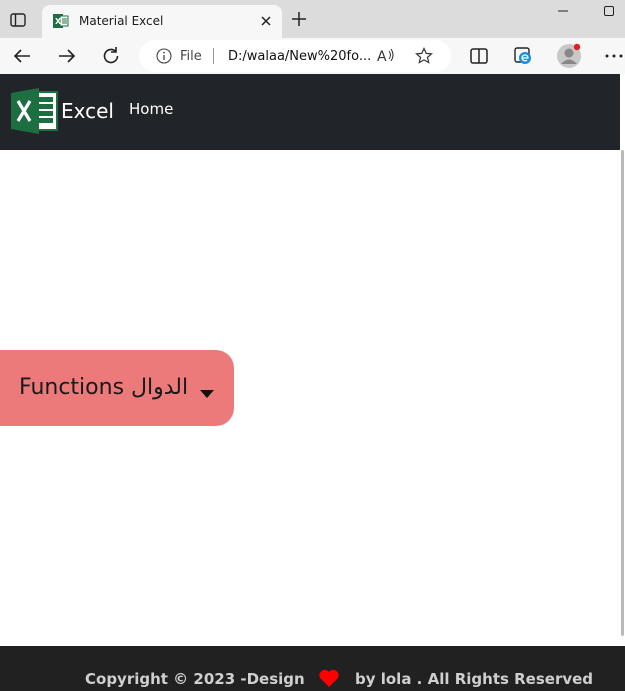  I want to click on more-dots-icon, so click(613, 56).